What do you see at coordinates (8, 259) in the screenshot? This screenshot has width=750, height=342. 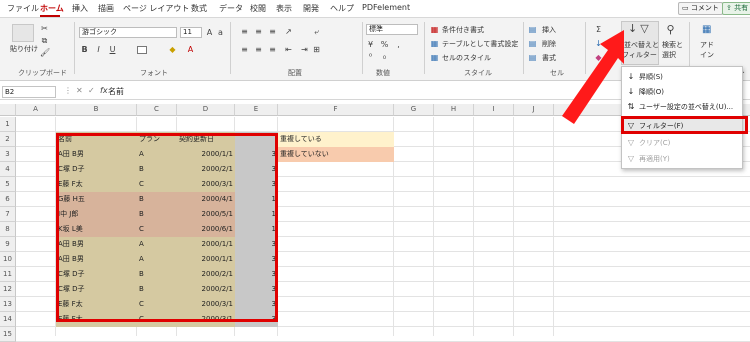 I see `row-header: 10` at bounding box center [8, 259].